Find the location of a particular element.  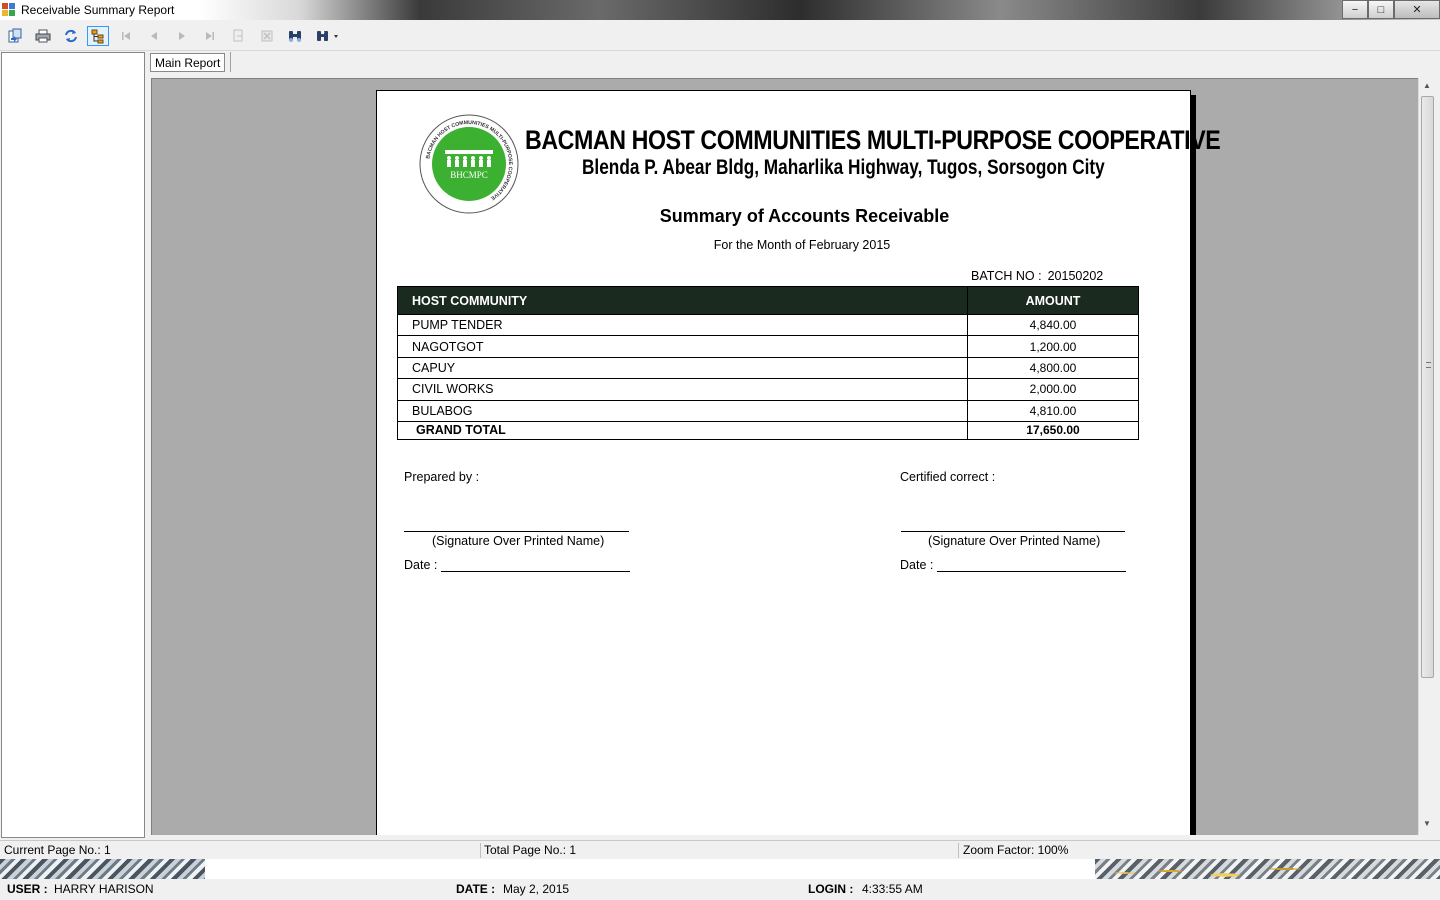

find-icon is located at coordinates (295, 36).